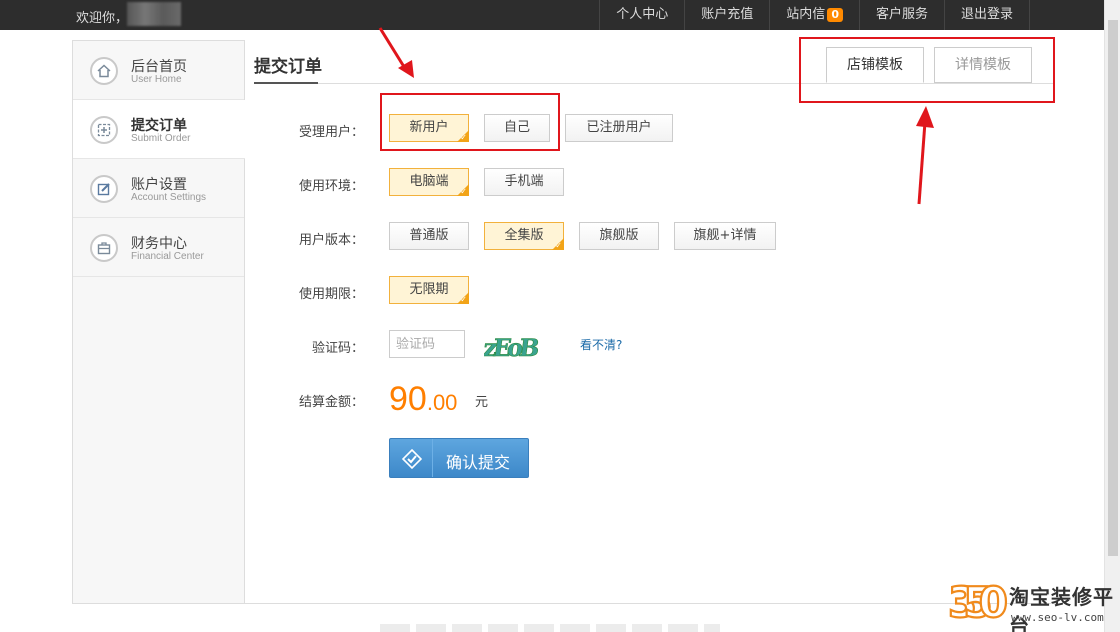  I want to click on option-flagship: 旗舰版, so click(619, 236).